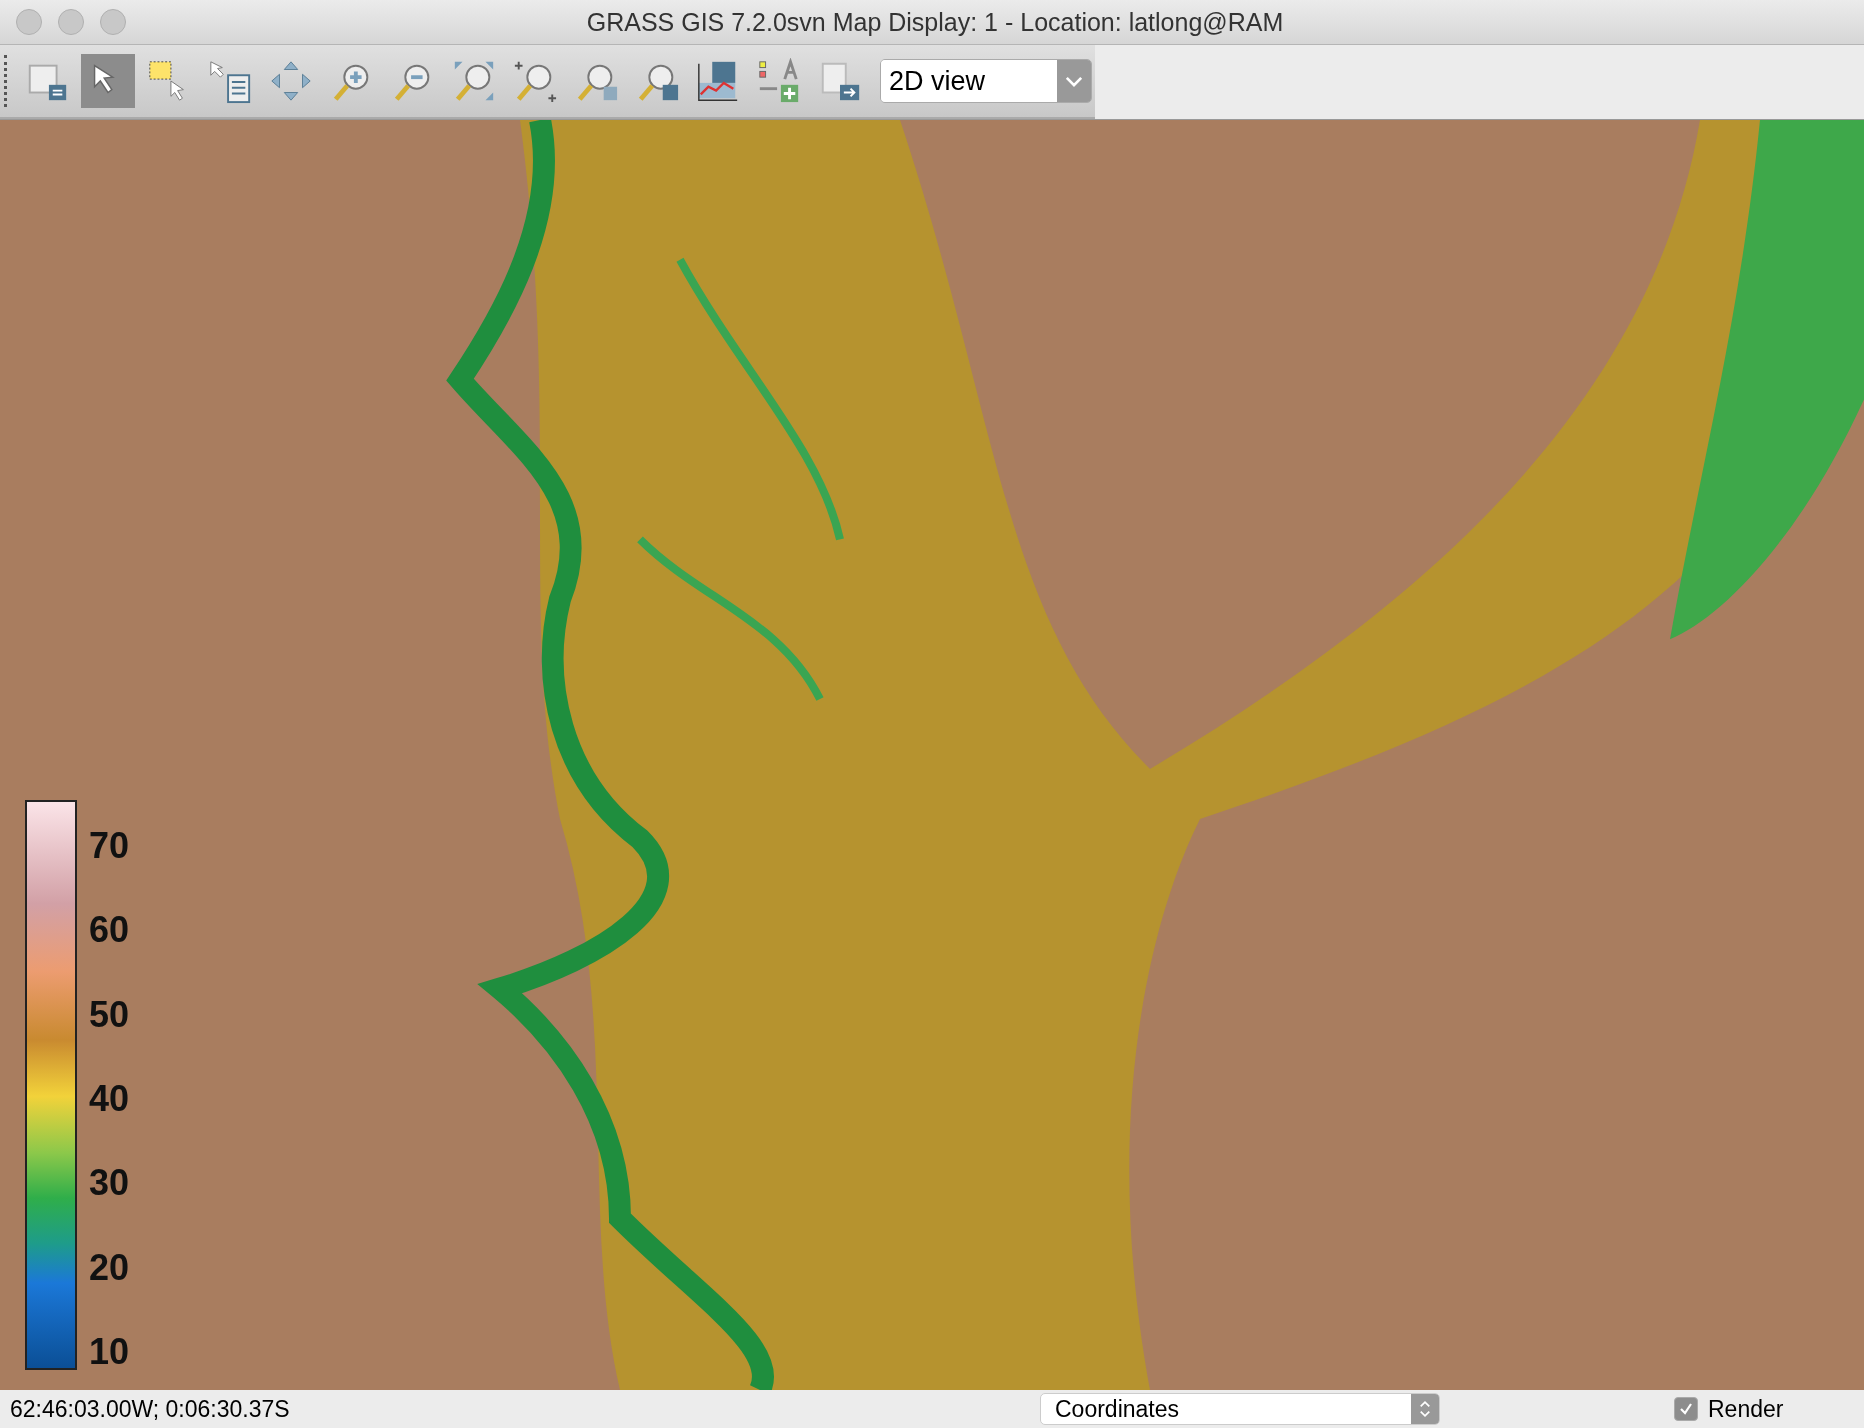  Describe the element at coordinates (109, 1351) in the screenshot. I see `legend-label: 10` at that location.